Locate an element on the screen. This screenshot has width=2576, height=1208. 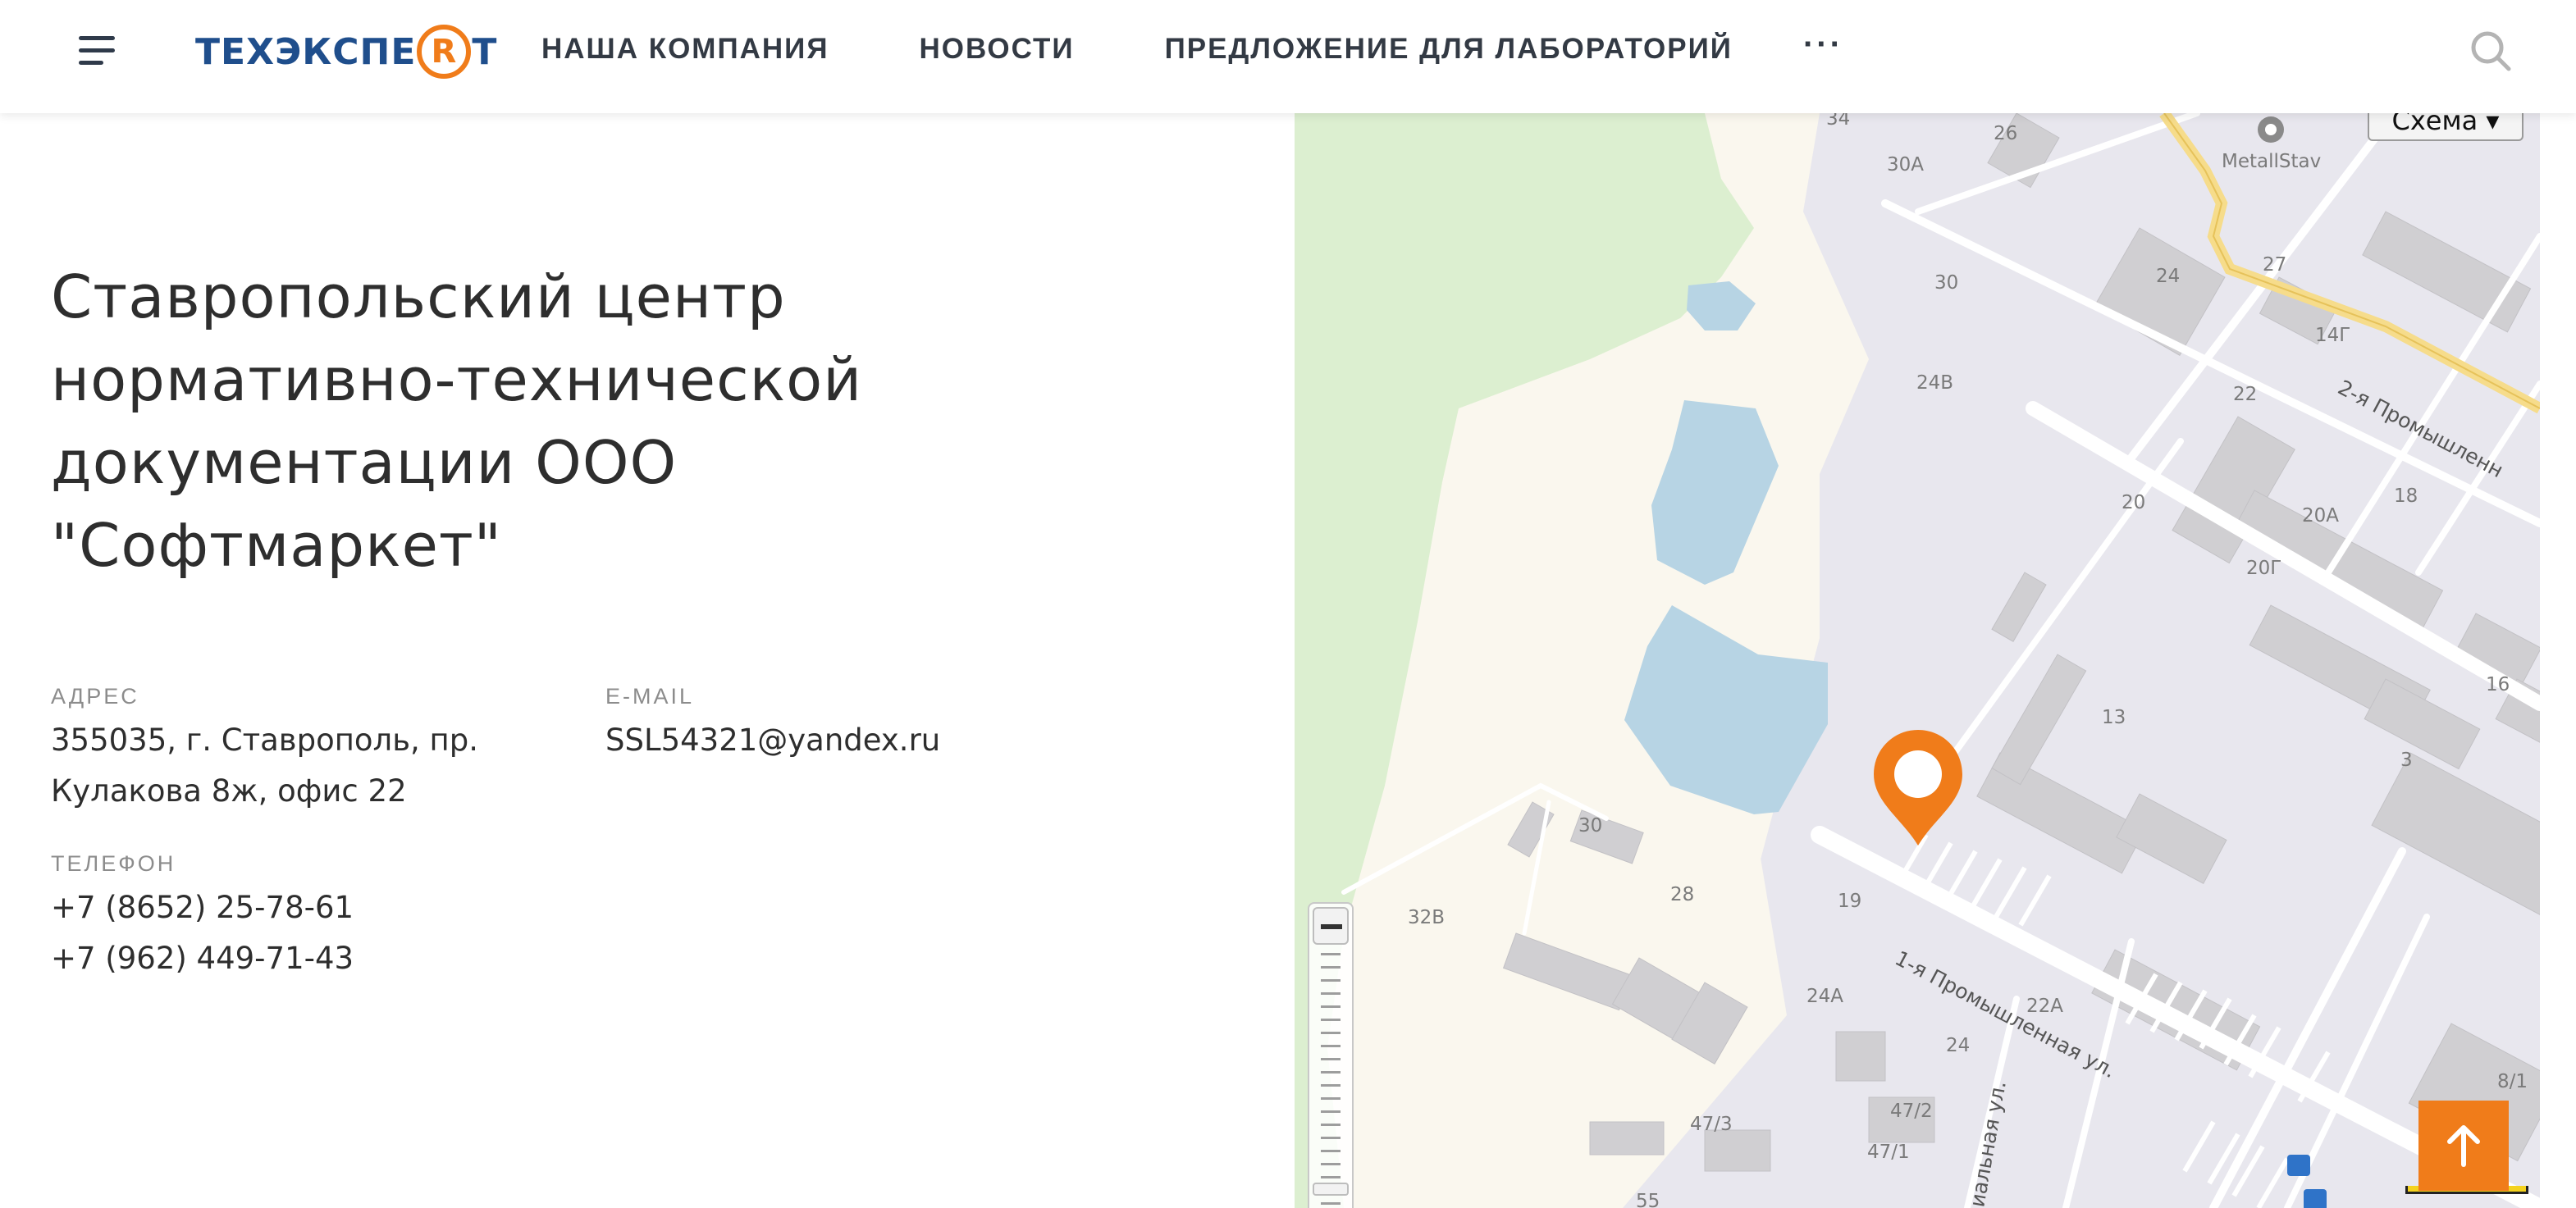
svg-text: 27 is located at coordinates (2274, 265).